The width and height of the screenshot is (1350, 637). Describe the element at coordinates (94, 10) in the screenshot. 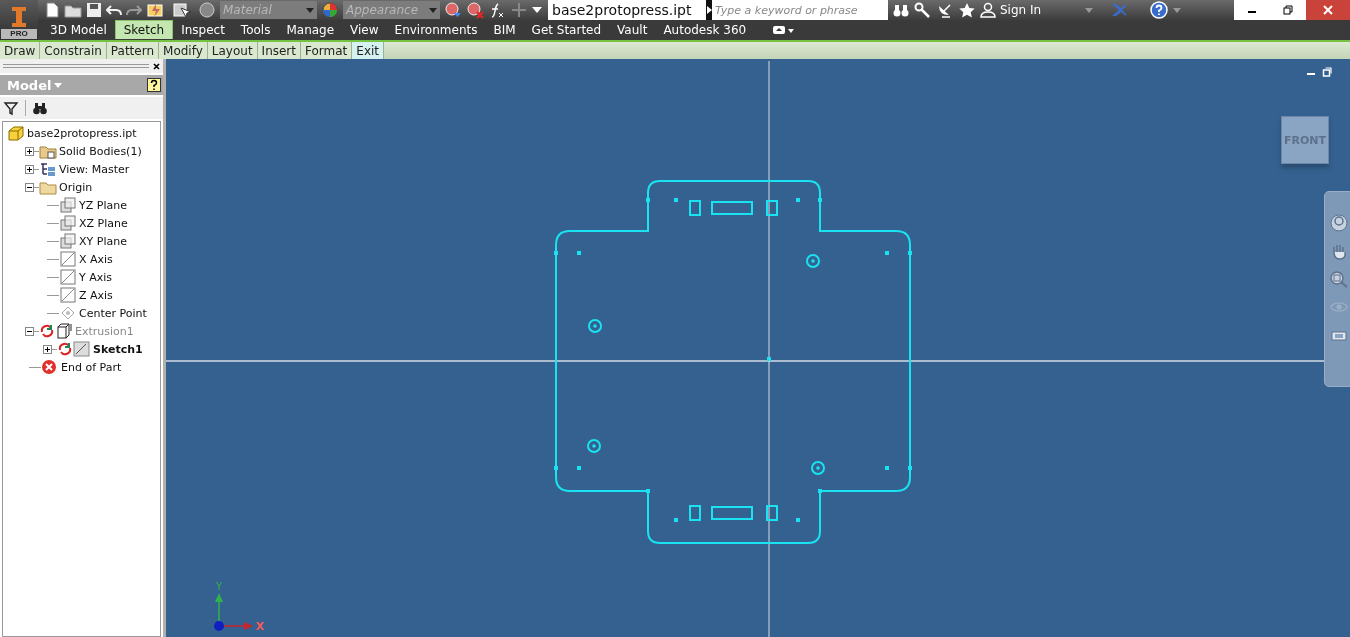

I see `save-icon` at that location.